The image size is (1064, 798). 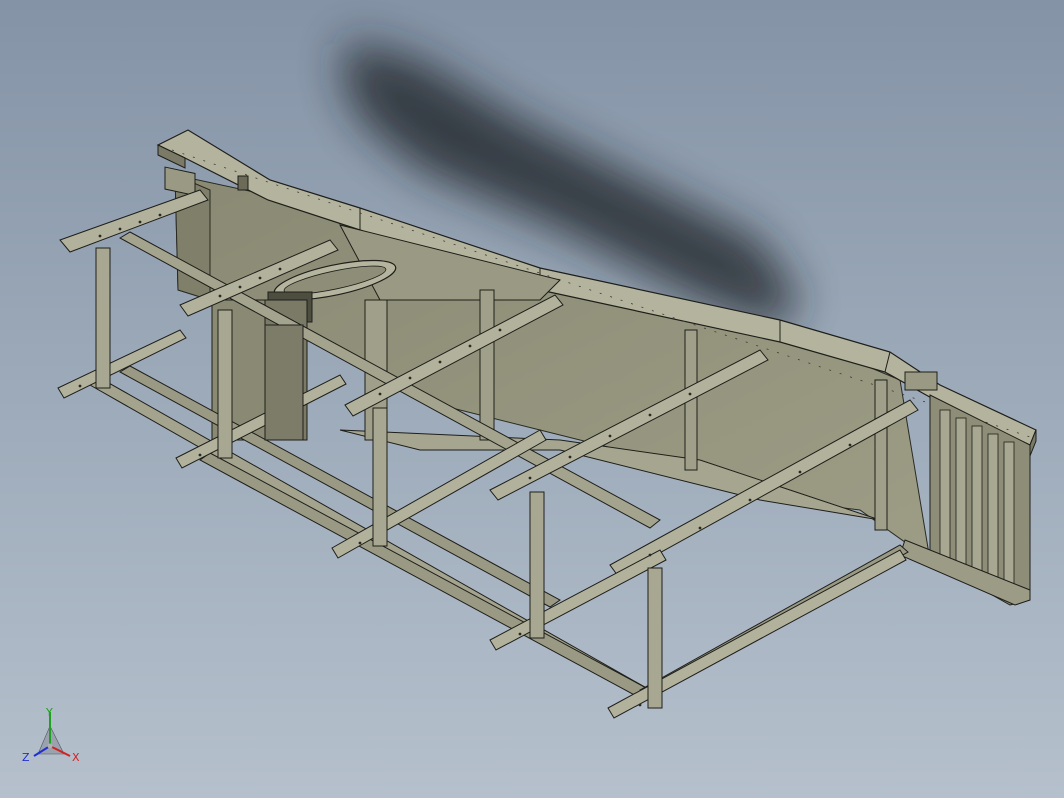 What do you see at coordinates (51, 735) in the screenshot?
I see `view-orientation-triad: Y X Z` at bounding box center [51, 735].